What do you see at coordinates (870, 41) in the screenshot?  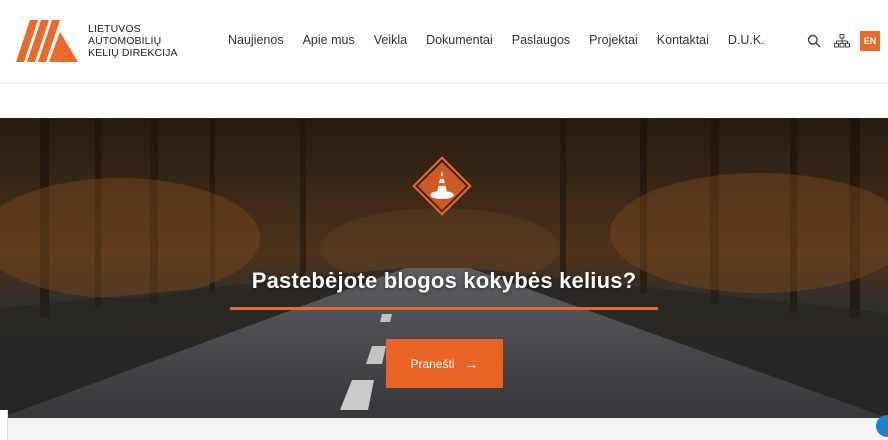 I see `language-switch-button: EN` at bounding box center [870, 41].